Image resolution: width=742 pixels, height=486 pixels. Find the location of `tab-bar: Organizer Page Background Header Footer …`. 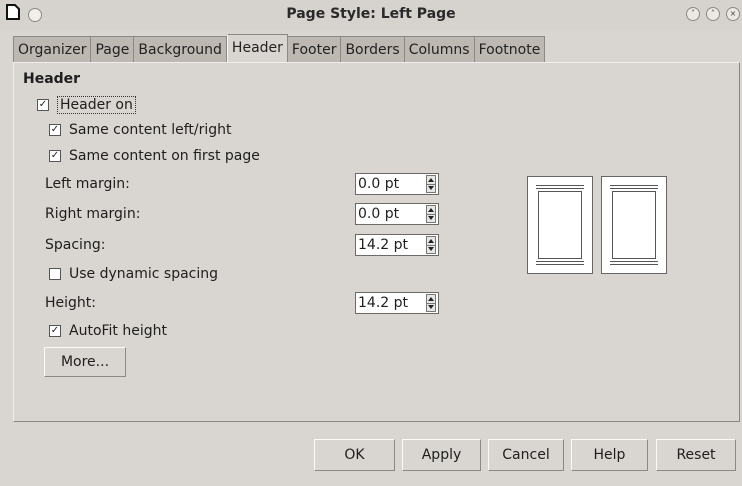

tab-bar: Organizer Page Background Header Footer … is located at coordinates (279, 48).